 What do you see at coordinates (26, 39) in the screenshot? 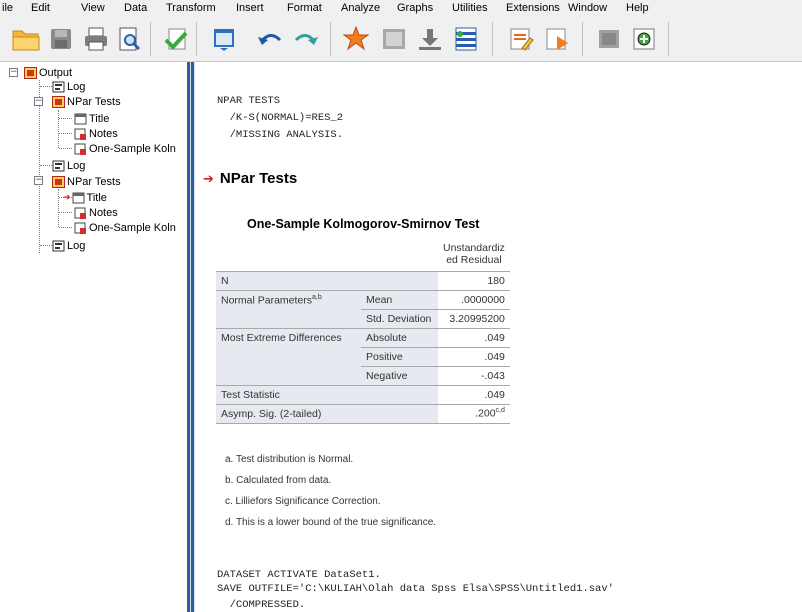
I see `open-folder-icon` at bounding box center [26, 39].